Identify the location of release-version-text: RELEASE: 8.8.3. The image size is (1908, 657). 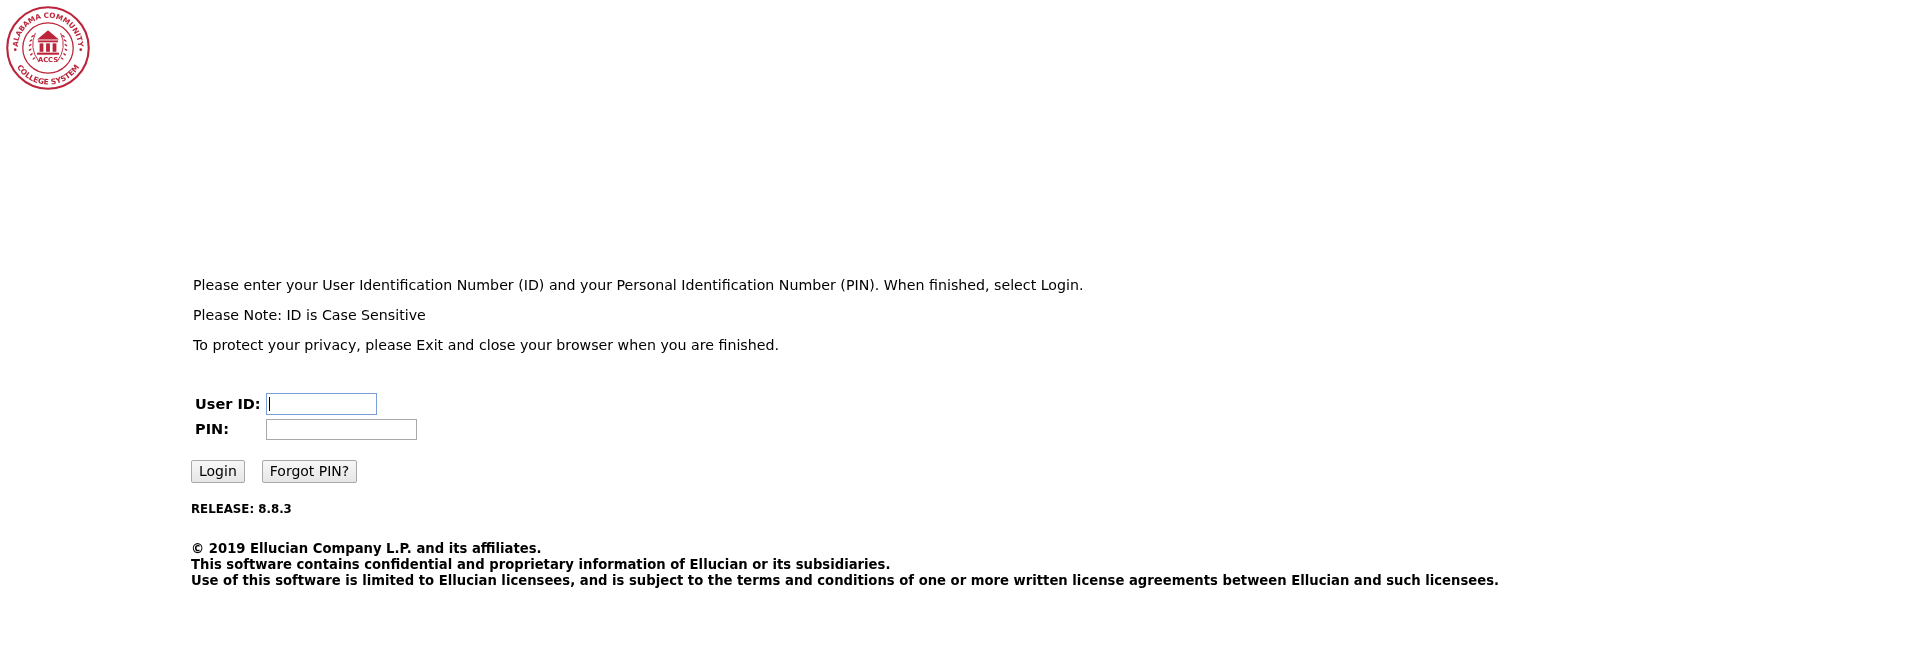
(241, 509).